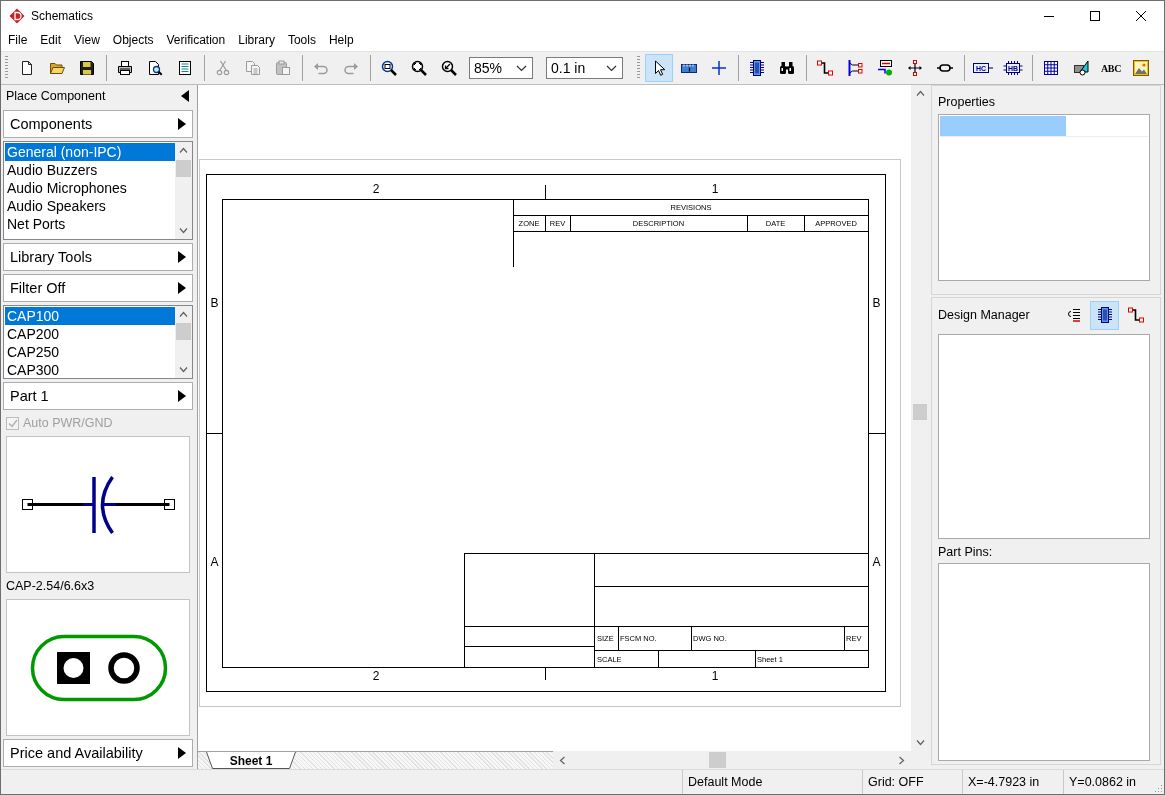 The image size is (1165, 795). Describe the element at coordinates (57, 68) in the screenshot. I see `folder-icon` at that location.